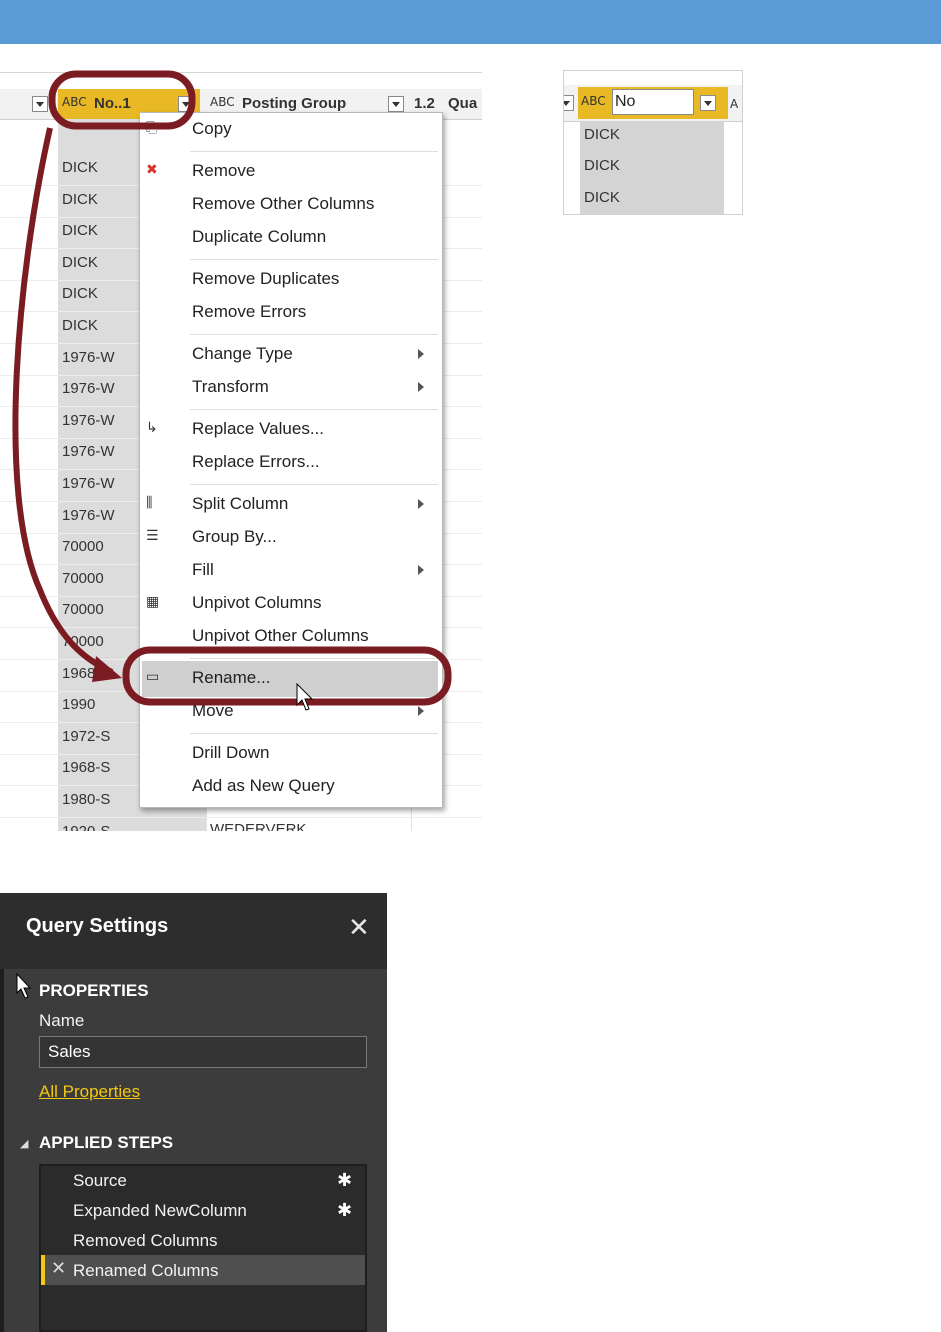 The width and height of the screenshot is (941, 1332). I want to click on menu-item-add-as-new-query: Add as New Query, so click(263, 786).